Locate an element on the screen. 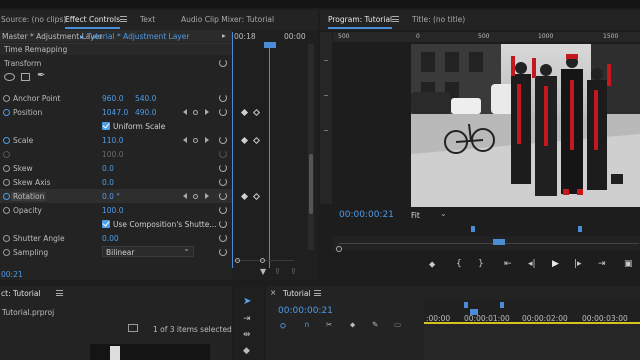  nest-icon: ⛭ is located at coordinates (283, 326).